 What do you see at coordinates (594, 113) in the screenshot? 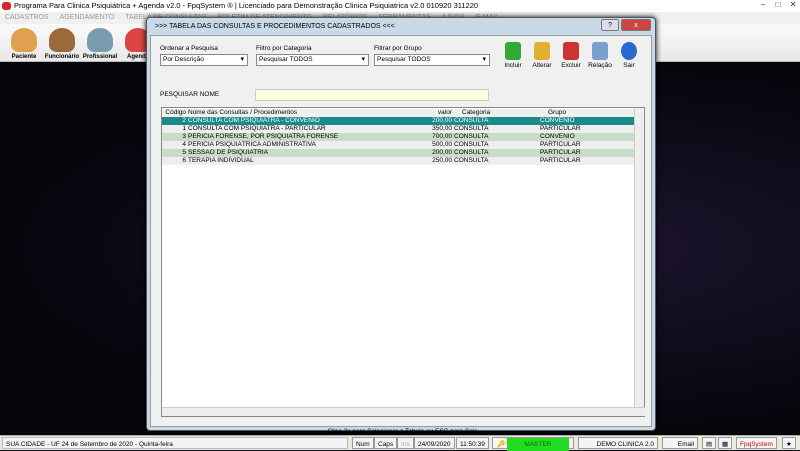
I see `column-header: Grupo` at bounding box center [594, 113].